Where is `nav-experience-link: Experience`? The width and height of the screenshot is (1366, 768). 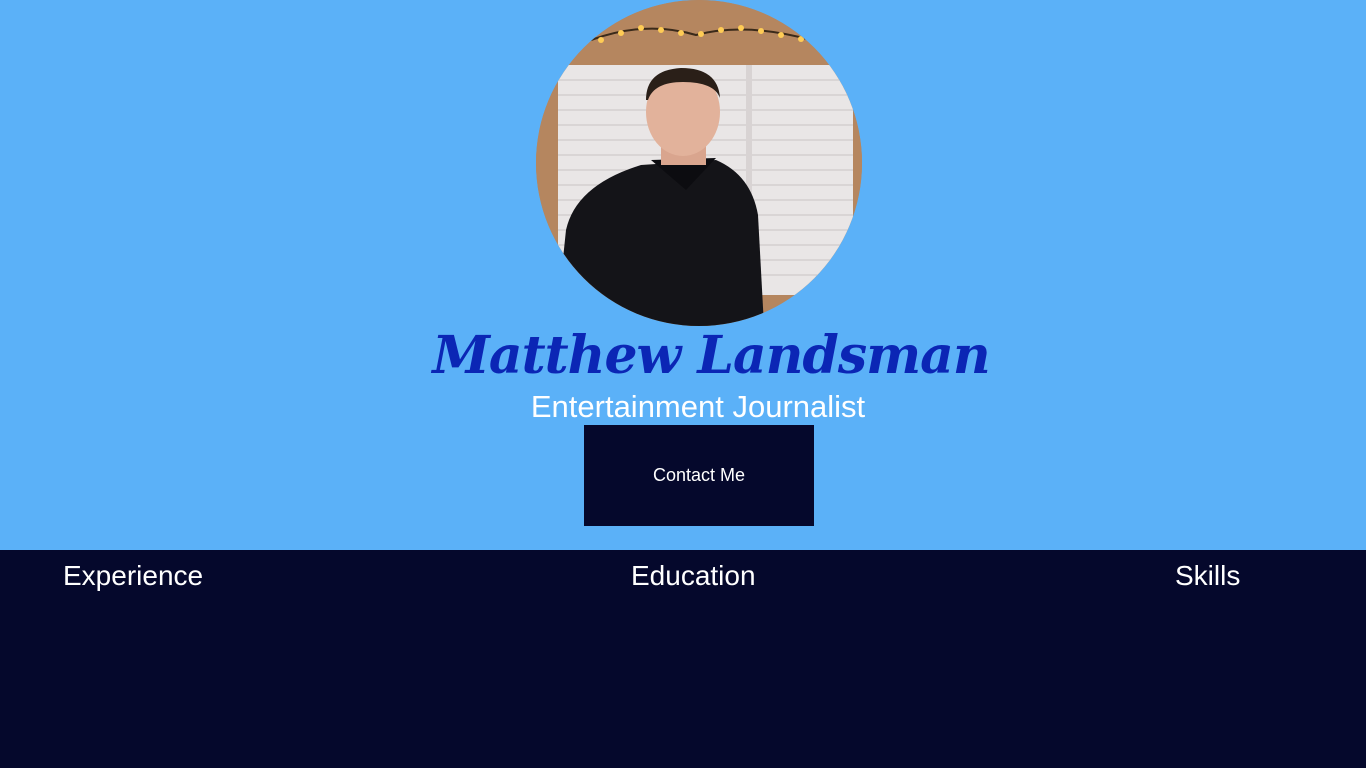 nav-experience-link: Experience is located at coordinates (133, 576).